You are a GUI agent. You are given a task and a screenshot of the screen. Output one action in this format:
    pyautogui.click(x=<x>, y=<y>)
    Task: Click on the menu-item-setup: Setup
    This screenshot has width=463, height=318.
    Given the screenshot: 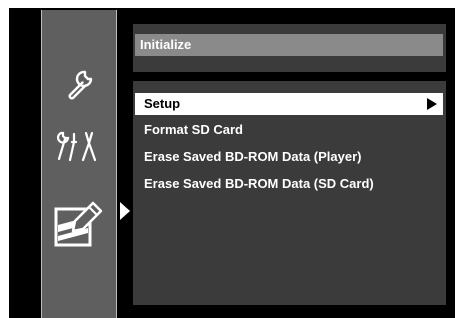 What is the action you would take?
    pyautogui.click(x=289, y=104)
    